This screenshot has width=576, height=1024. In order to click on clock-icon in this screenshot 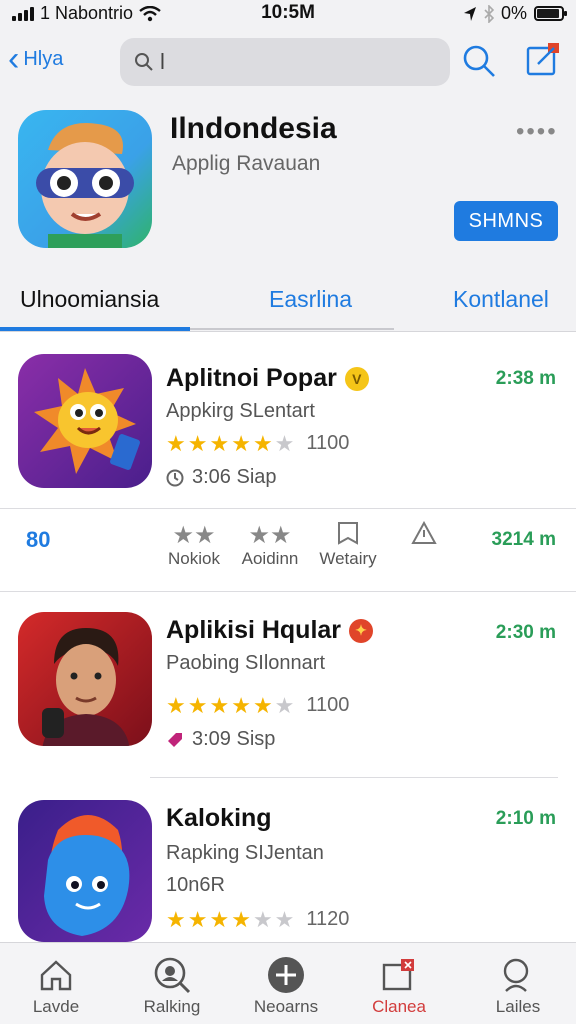, I will do `click(175, 477)`.